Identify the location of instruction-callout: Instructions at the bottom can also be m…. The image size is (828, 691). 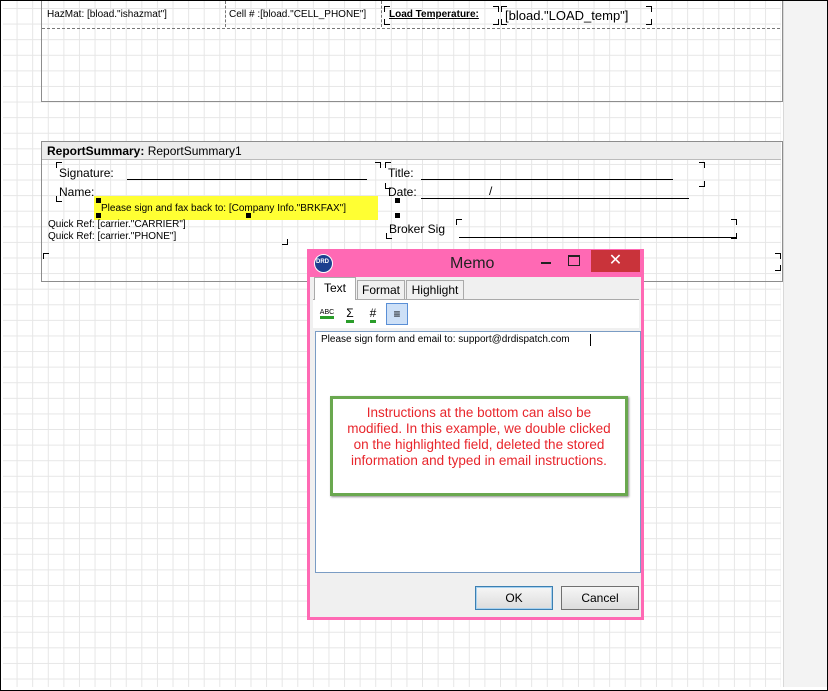
(479, 446).